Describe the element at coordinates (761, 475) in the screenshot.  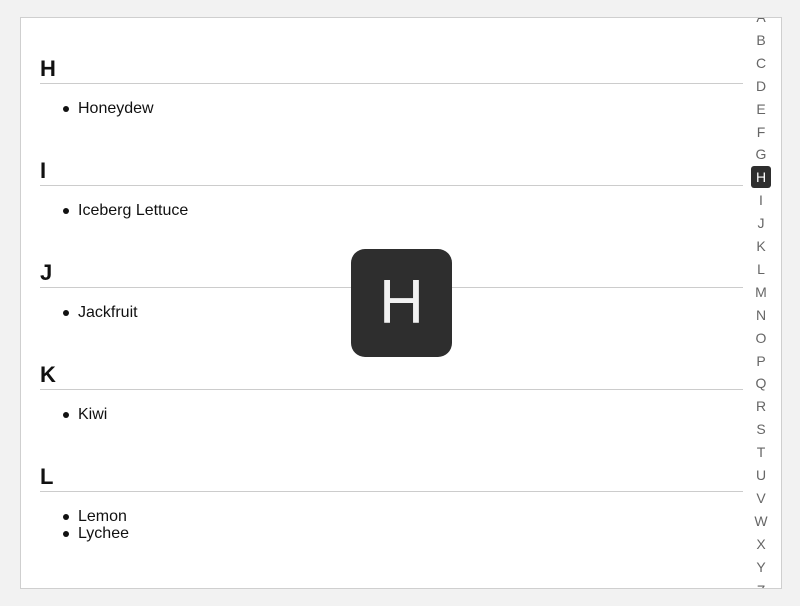
I see `index-letter-u: U` at that location.